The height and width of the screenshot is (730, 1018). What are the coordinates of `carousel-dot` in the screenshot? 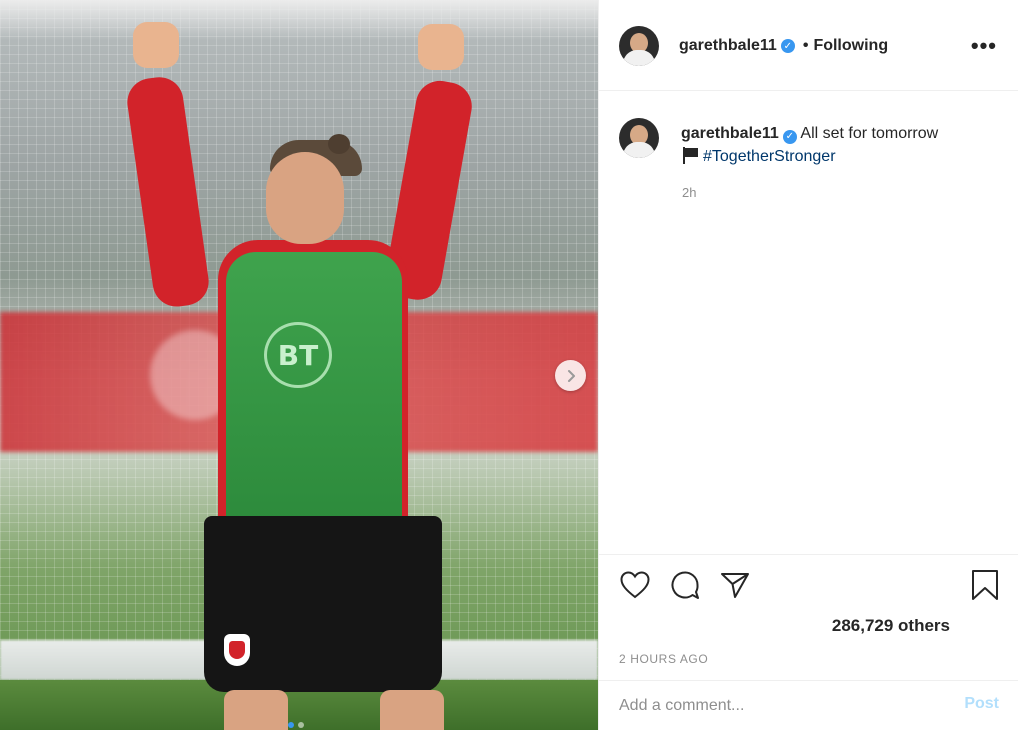 It's located at (301, 725).